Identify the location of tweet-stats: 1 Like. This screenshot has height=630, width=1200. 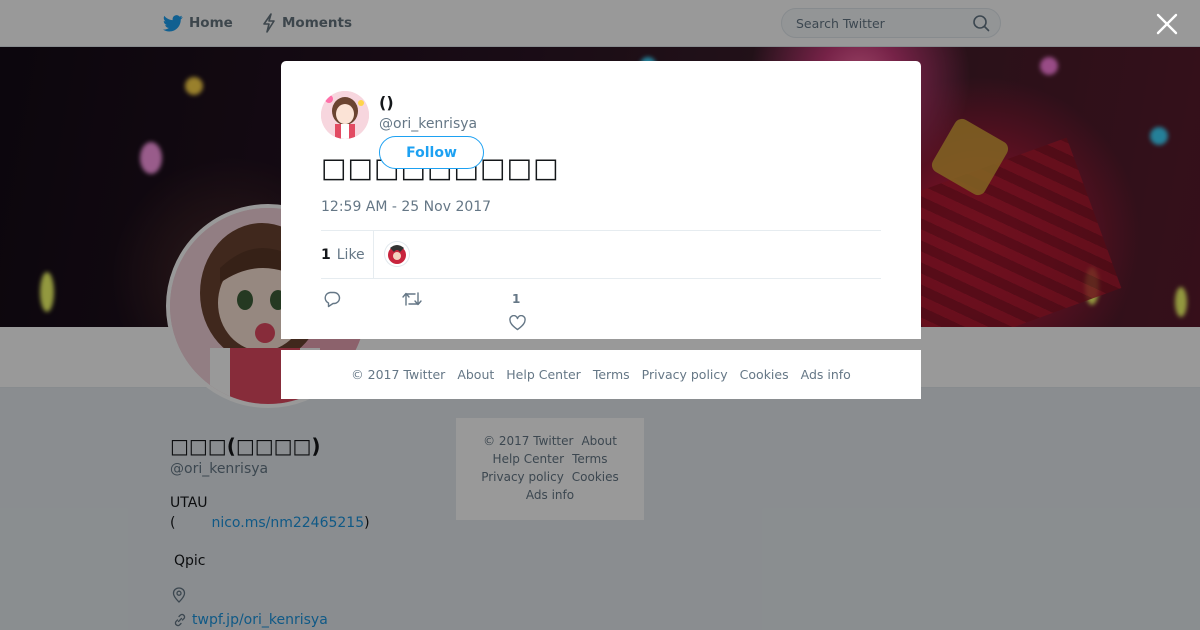
(601, 254).